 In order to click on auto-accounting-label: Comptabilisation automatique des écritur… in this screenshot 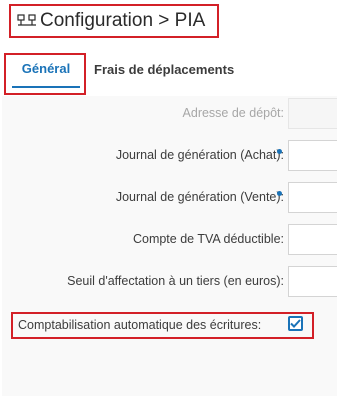, I will do `click(140, 325)`.